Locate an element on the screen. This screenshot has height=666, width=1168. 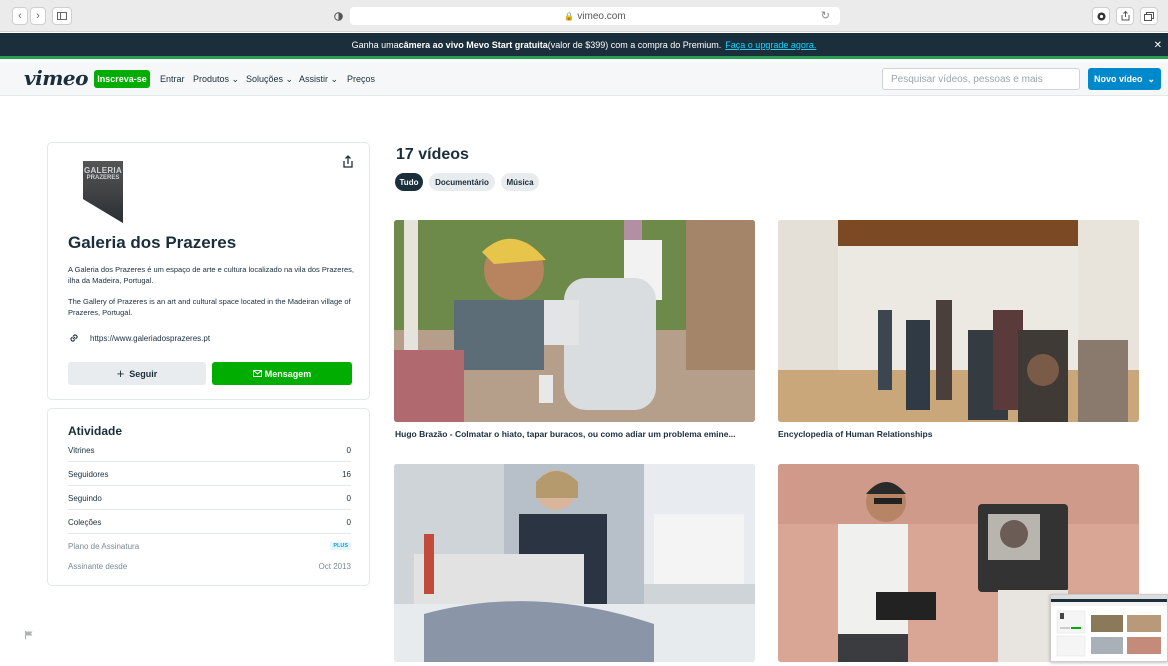
preview-image is located at coordinates (1109, 628).